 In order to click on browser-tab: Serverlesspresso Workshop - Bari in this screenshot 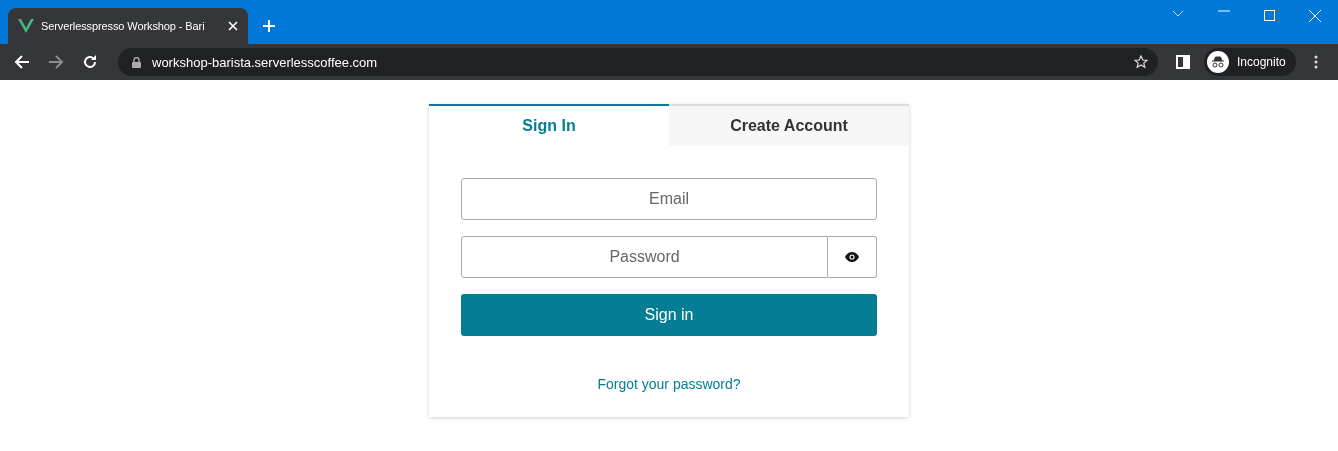, I will do `click(128, 26)`.